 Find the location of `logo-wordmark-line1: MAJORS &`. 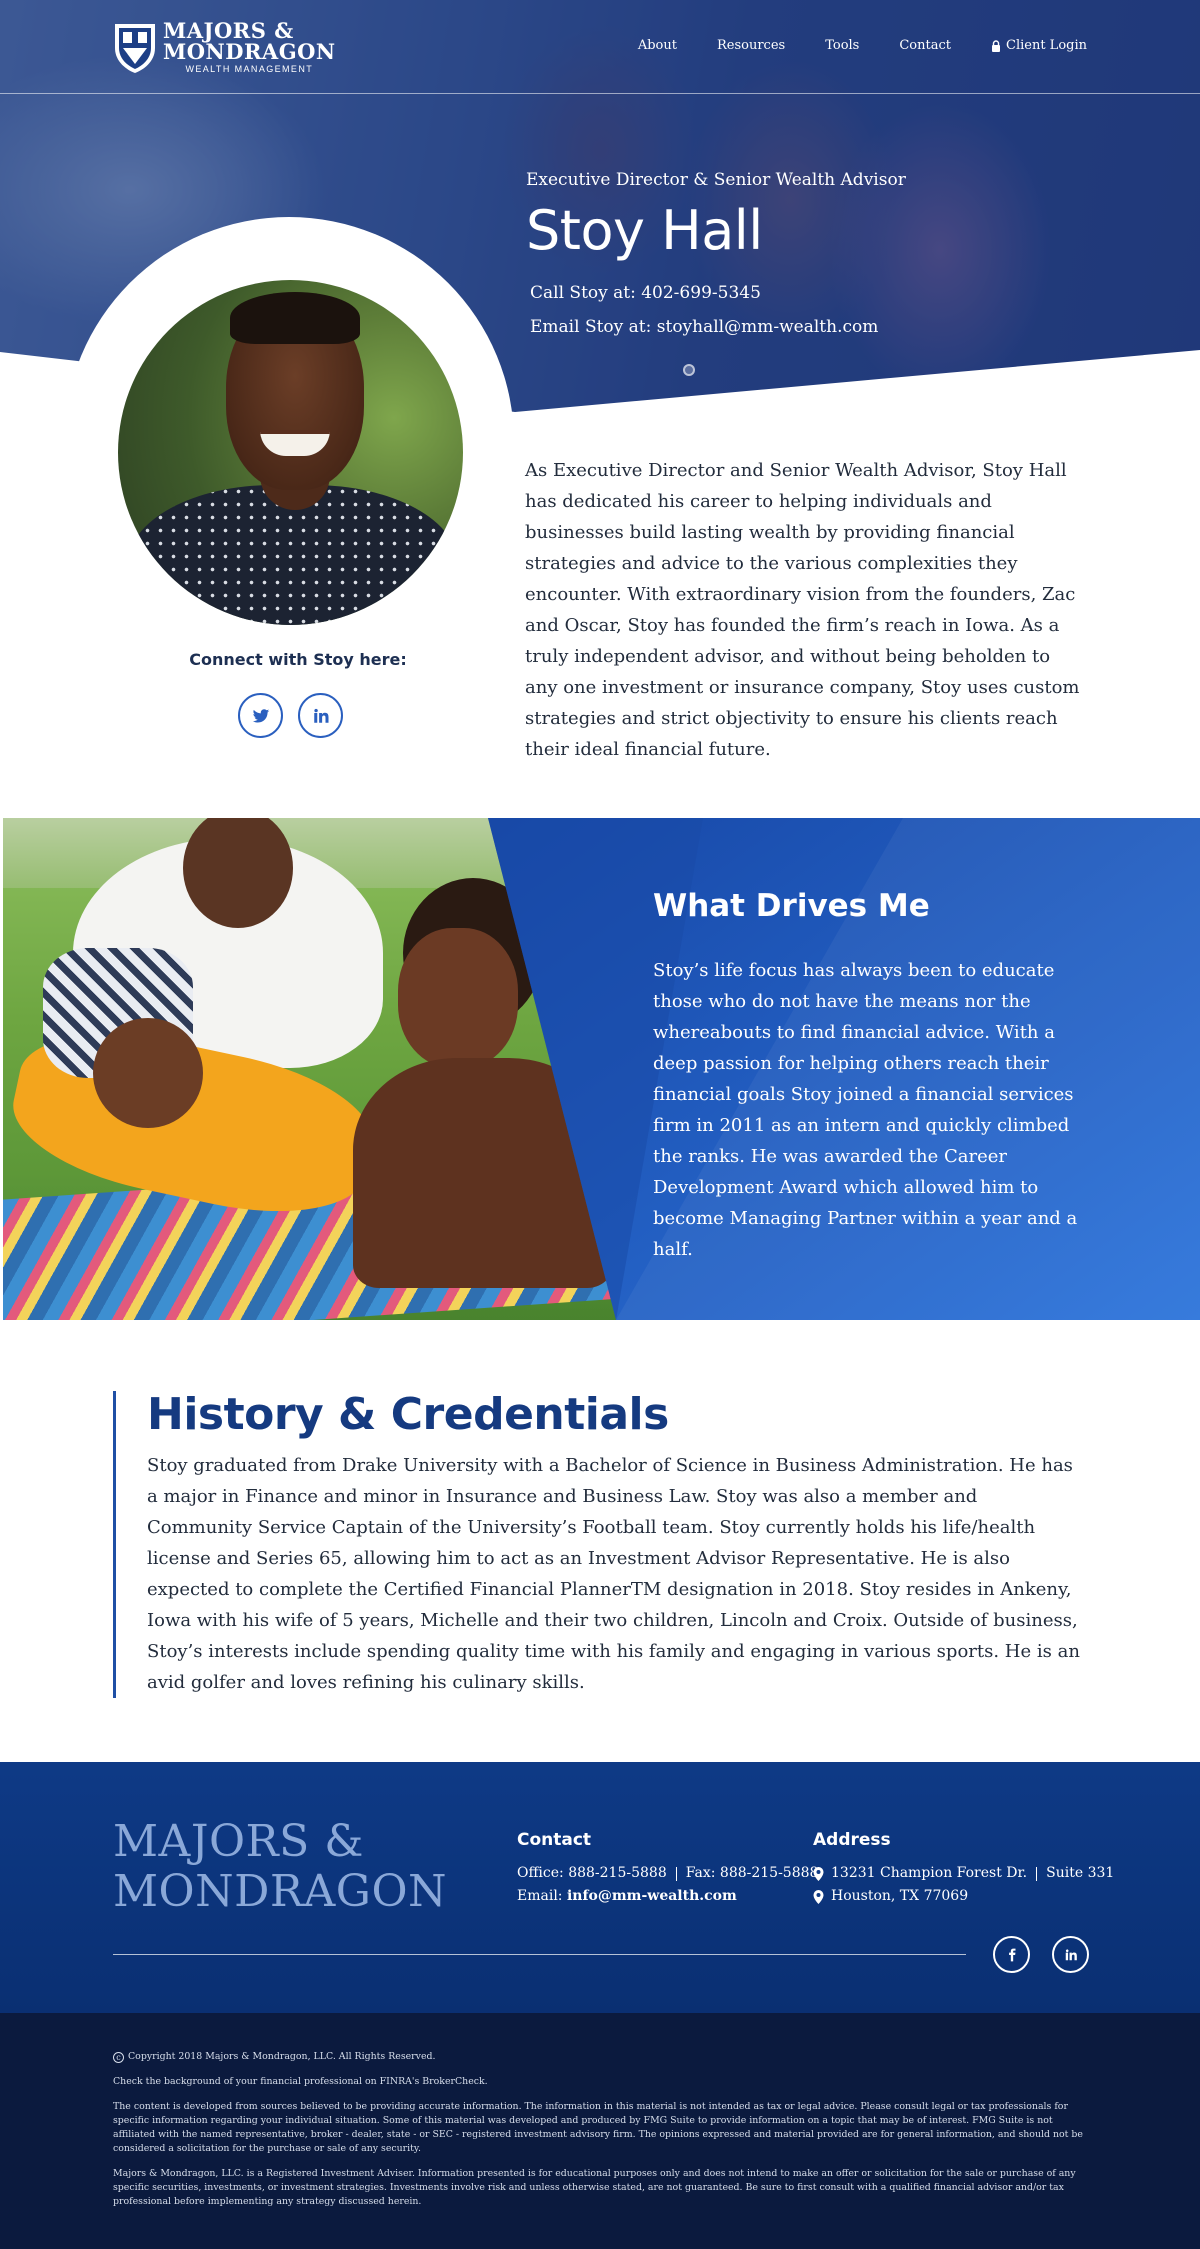

logo-wordmark-line1: MAJORS & is located at coordinates (228, 30).